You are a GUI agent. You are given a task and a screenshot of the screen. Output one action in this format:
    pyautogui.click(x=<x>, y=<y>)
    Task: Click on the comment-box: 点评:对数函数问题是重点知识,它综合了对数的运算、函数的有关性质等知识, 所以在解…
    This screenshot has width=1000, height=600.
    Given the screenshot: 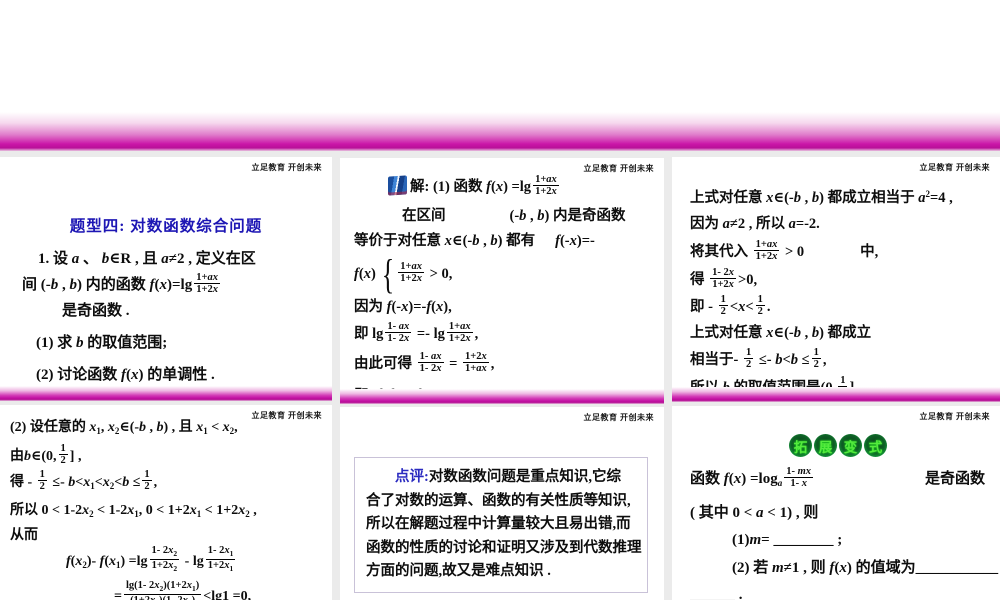 What is the action you would take?
    pyautogui.click(x=501, y=525)
    